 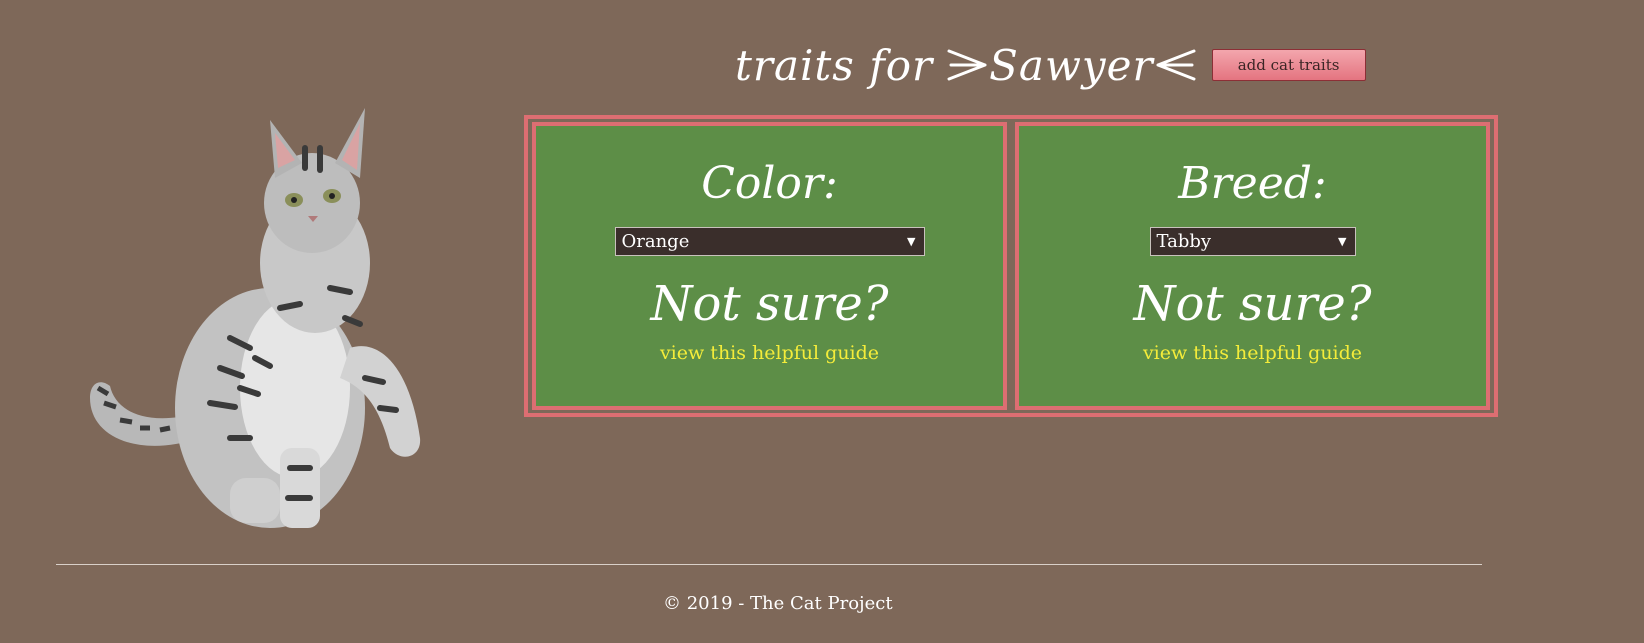 What do you see at coordinates (769, 183) in the screenshot?
I see `color-title: Color:` at bounding box center [769, 183].